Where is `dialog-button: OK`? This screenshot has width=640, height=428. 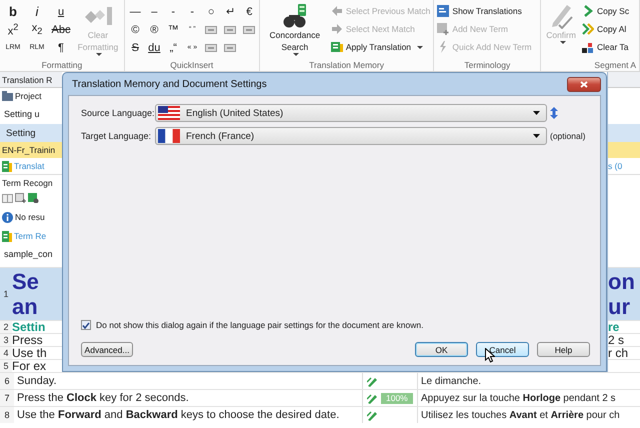
dialog-button: OK is located at coordinates (441, 349).